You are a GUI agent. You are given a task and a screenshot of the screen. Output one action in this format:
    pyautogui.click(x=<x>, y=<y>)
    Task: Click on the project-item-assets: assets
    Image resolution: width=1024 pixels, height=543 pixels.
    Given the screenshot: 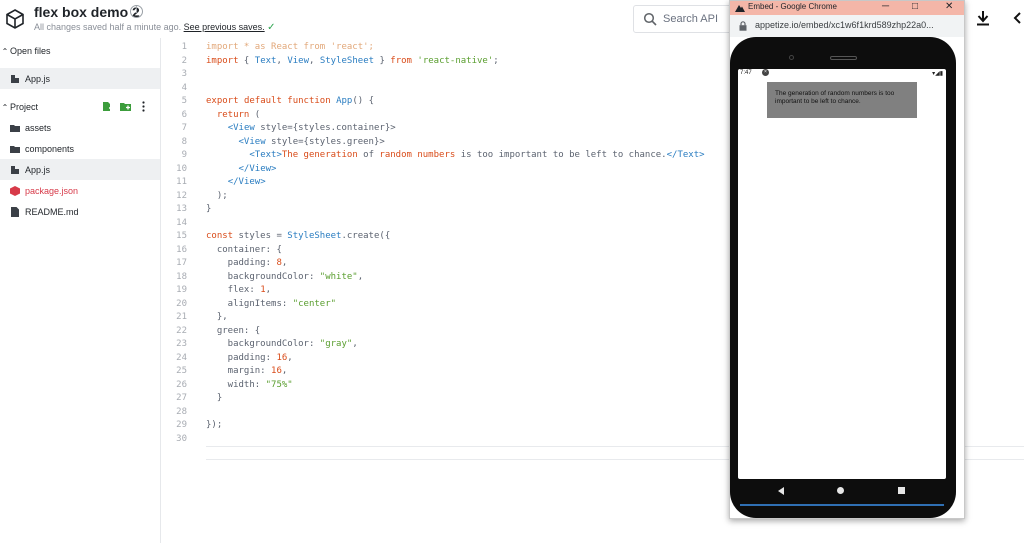 What is the action you would take?
    pyautogui.click(x=80, y=127)
    